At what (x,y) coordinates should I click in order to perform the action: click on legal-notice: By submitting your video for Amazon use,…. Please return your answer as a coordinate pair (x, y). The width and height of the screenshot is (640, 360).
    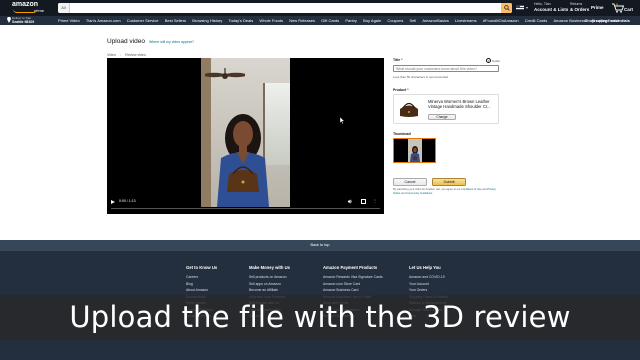
    Looking at the image, I should click on (447, 191).